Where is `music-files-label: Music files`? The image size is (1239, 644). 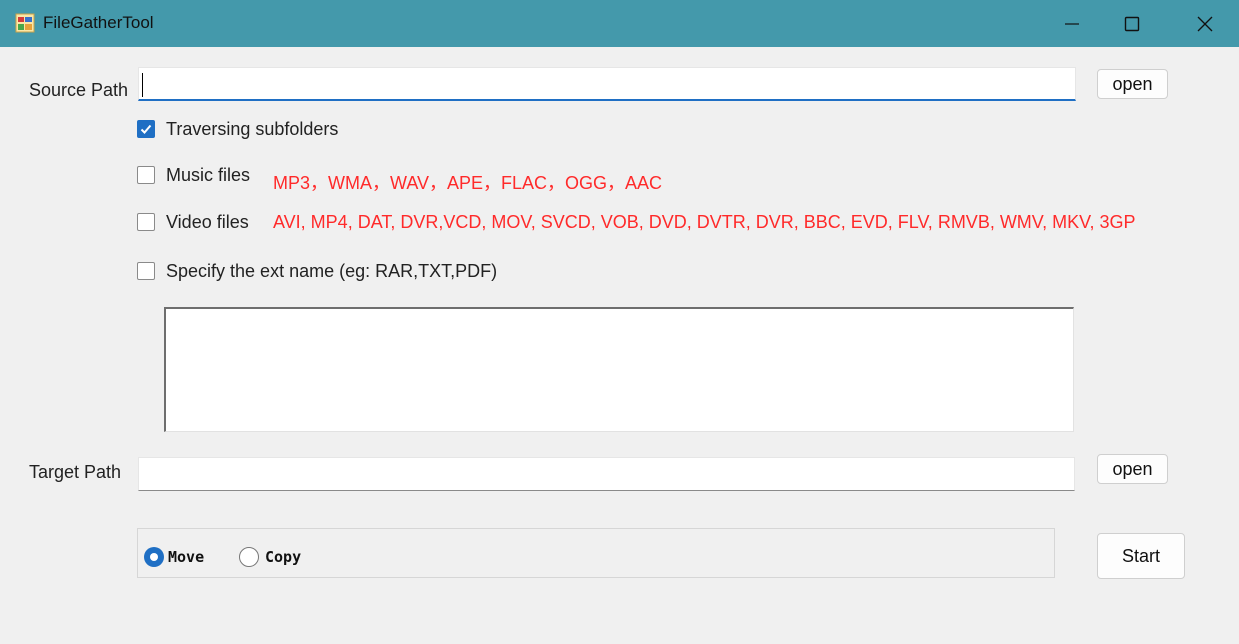
music-files-label: Music files is located at coordinates (208, 175).